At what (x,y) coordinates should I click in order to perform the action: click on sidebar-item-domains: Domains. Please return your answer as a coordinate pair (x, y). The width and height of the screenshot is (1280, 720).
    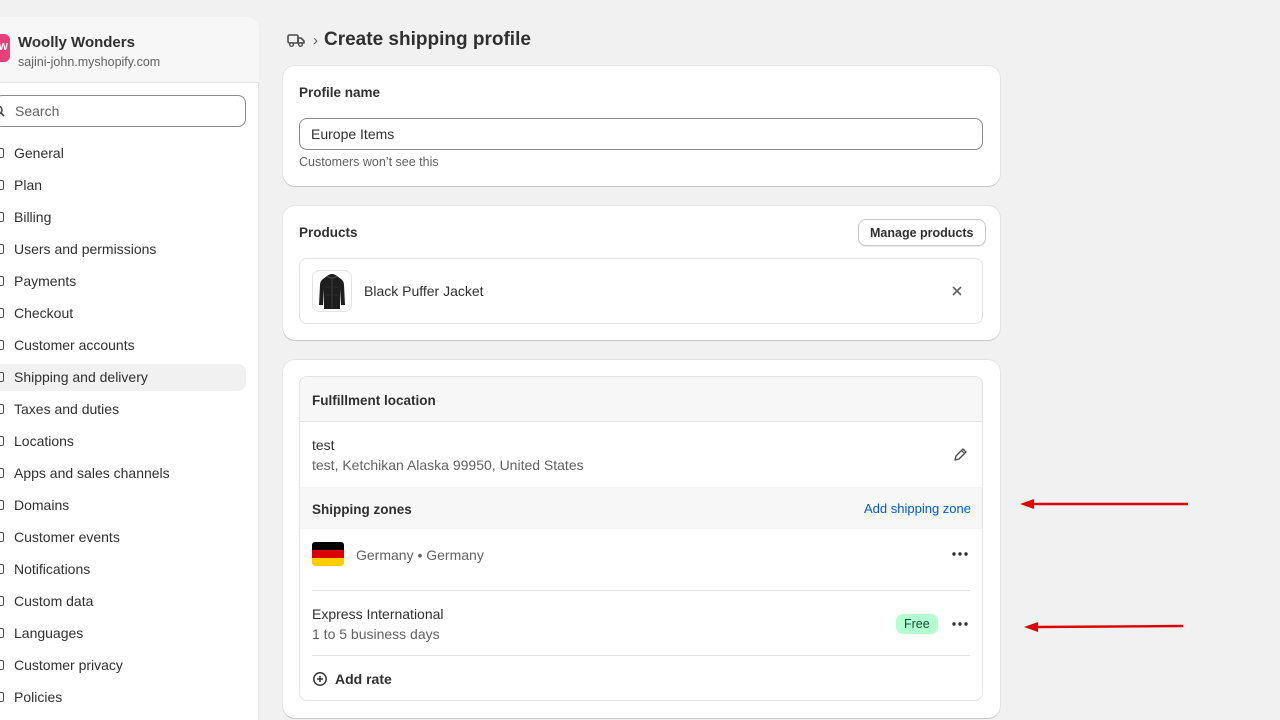
    Looking at the image, I should click on (129, 505).